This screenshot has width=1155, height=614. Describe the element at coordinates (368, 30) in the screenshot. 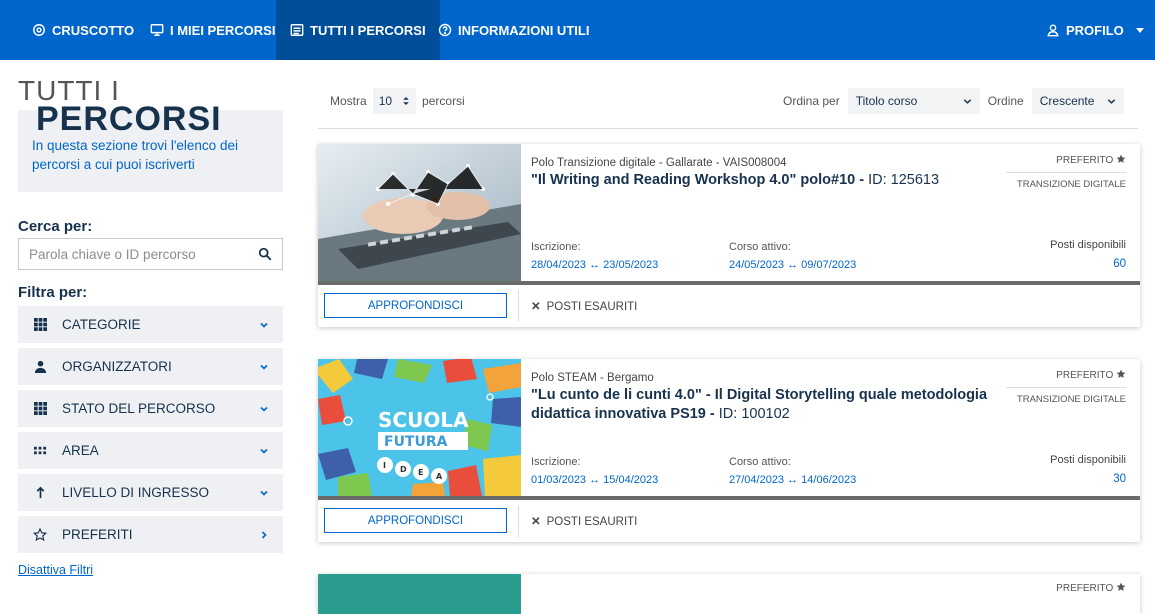

I see `nav-tutti-i-percorsi-label: TUTTI I PERCORSI` at that location.